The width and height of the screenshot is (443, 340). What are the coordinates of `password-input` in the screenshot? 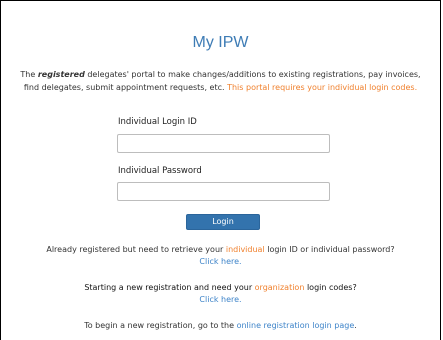 It's located at (223, 191).